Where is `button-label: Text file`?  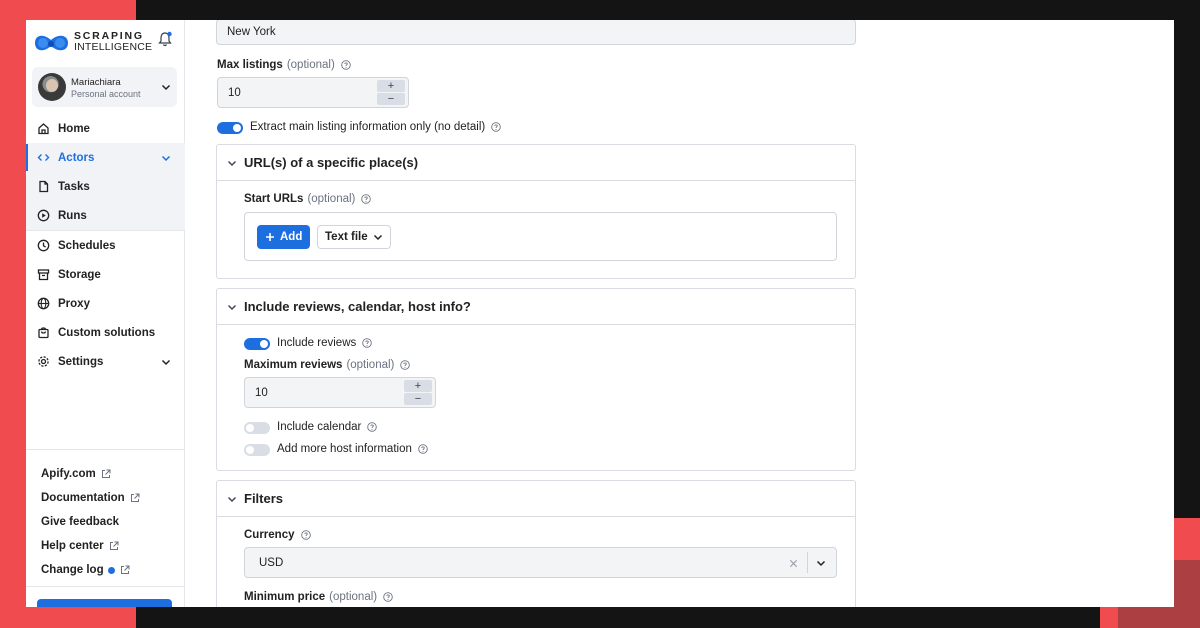
button-label: Text file is located at coordinates (346, 237).